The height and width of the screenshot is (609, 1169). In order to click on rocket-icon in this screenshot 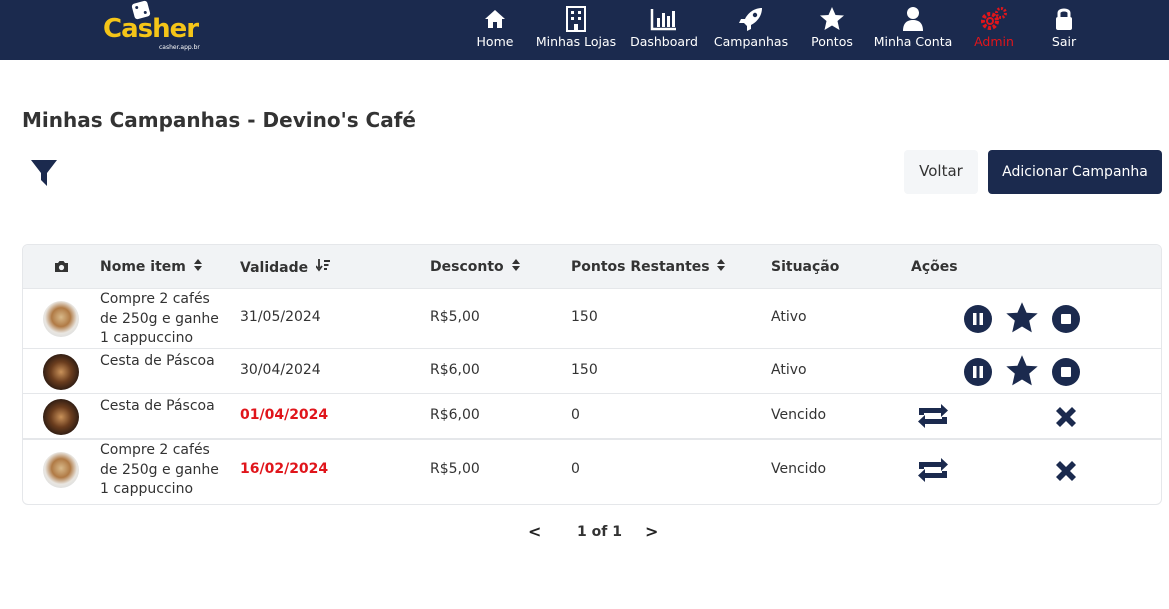, I will do `click(750, 19)`.